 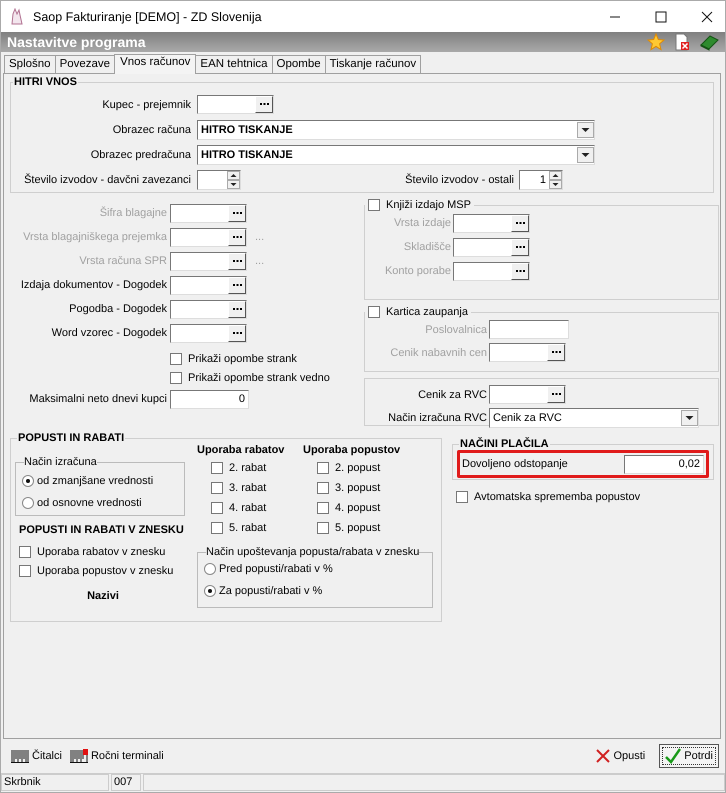 What do you see at coordinates (594, 418) in the screenshot?
I see `dropdown: Cenik za RVC` at bounding box center [594, 418].